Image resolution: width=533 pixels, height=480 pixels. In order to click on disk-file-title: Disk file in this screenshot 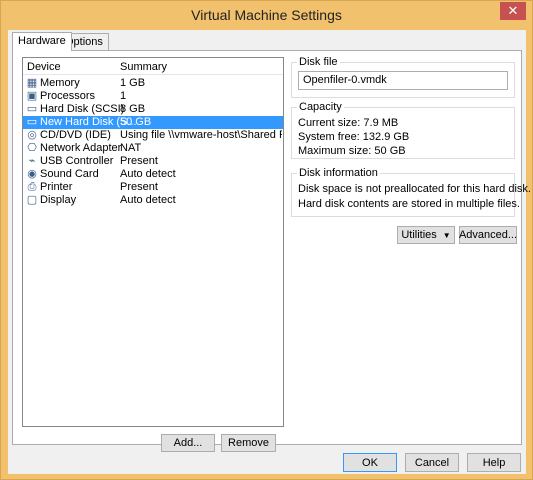, I will do `click(318, 62)`.